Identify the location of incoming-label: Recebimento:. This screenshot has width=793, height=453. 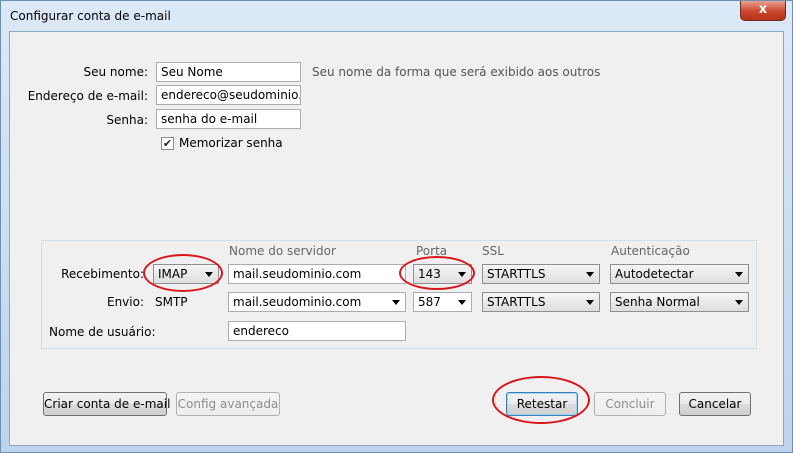
(102, 274).